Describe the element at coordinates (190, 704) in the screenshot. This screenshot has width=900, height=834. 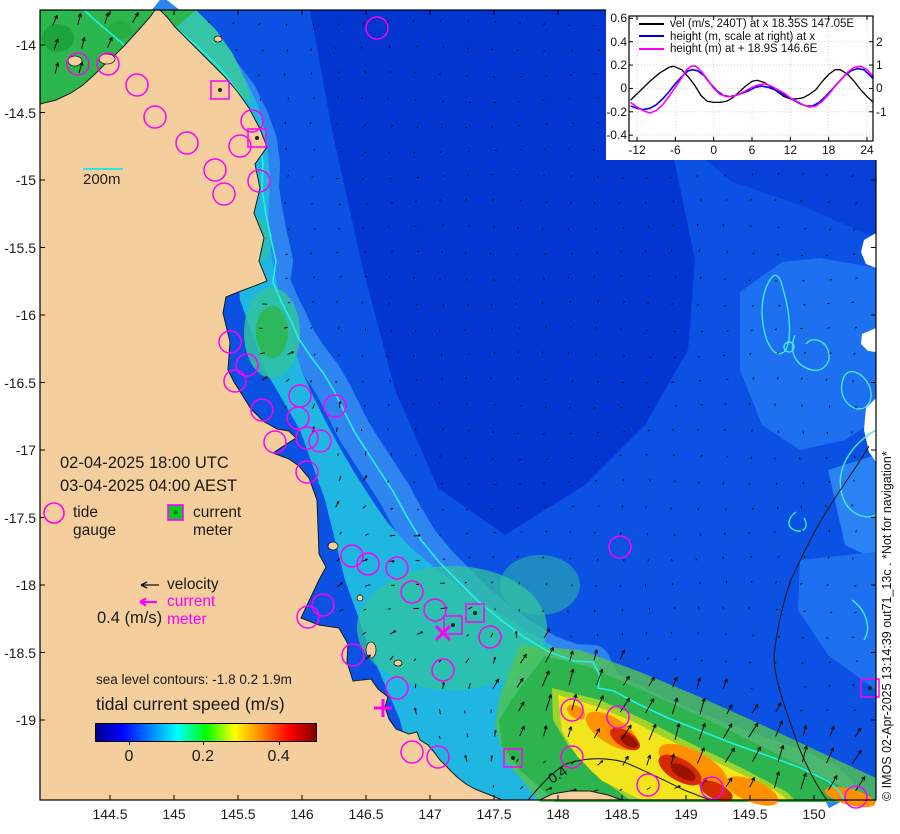
I see `colorbar-title: tidal current speed (m/s)` at that location.